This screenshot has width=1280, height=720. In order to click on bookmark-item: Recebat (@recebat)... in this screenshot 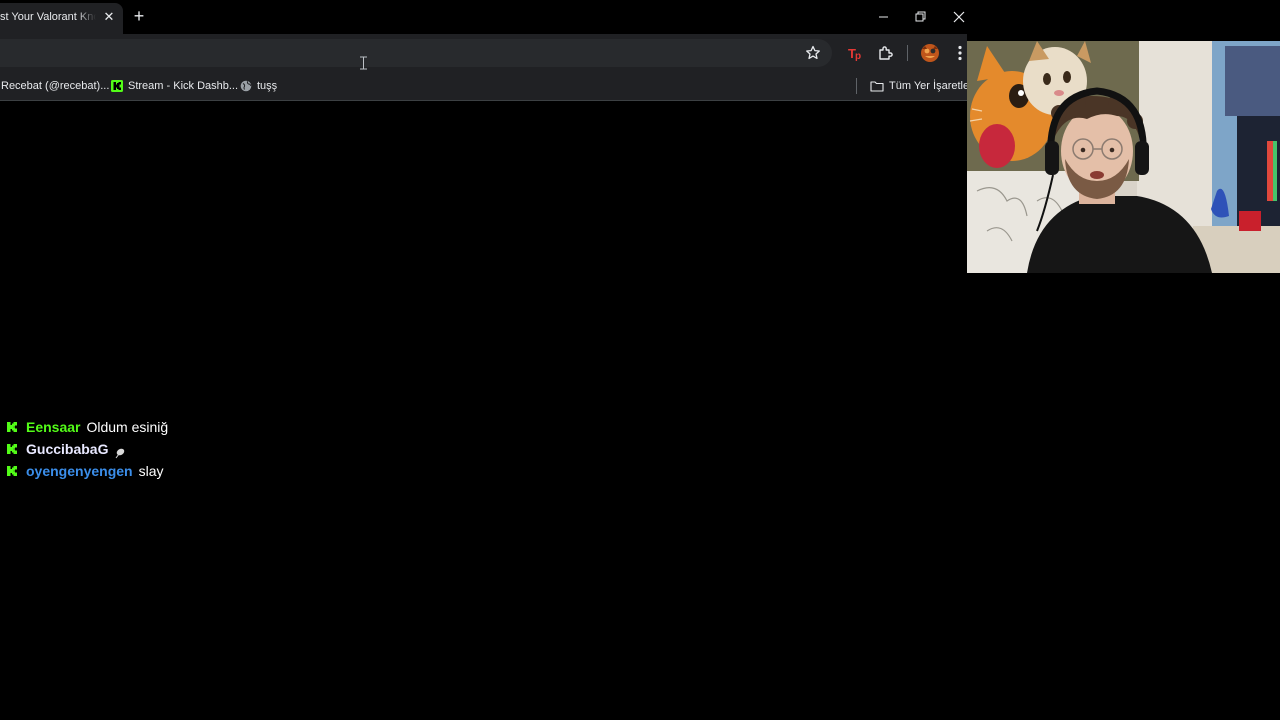, I will do `click(55, 86)`.